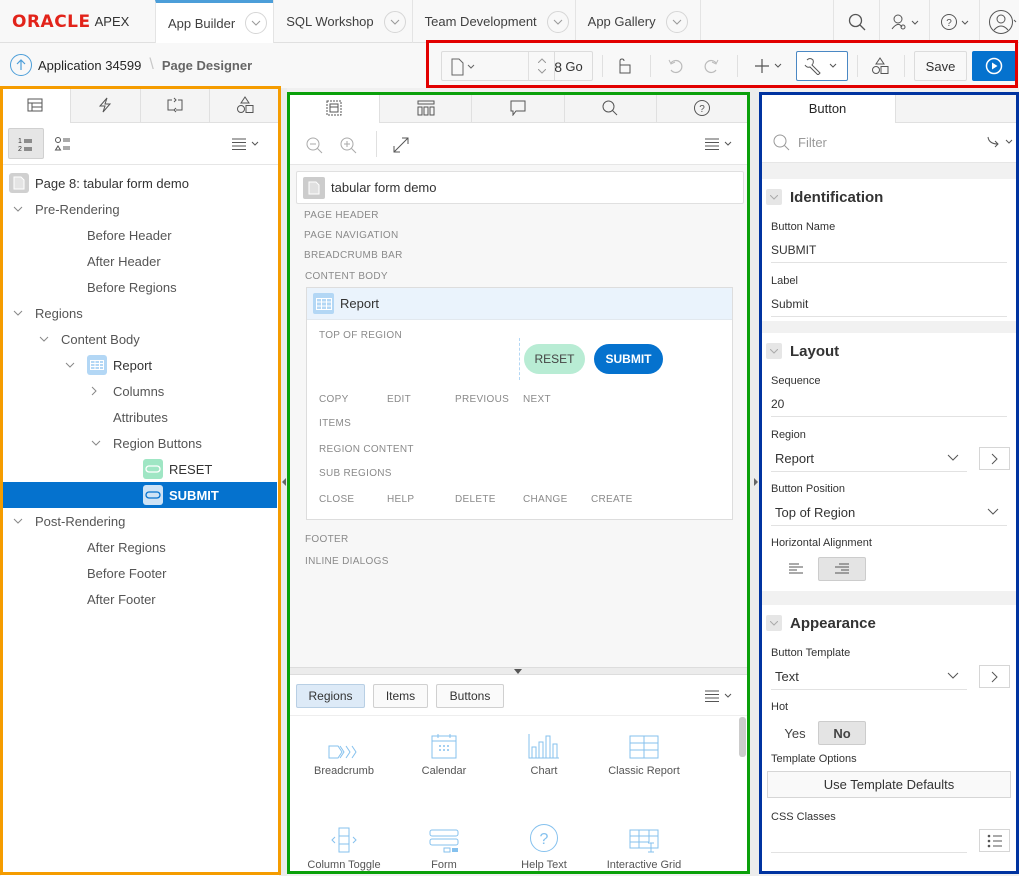  What do you see at coordinates (35, 105) in the screenshot?
I see `tab-rendering` at bounding box center [35, 105].